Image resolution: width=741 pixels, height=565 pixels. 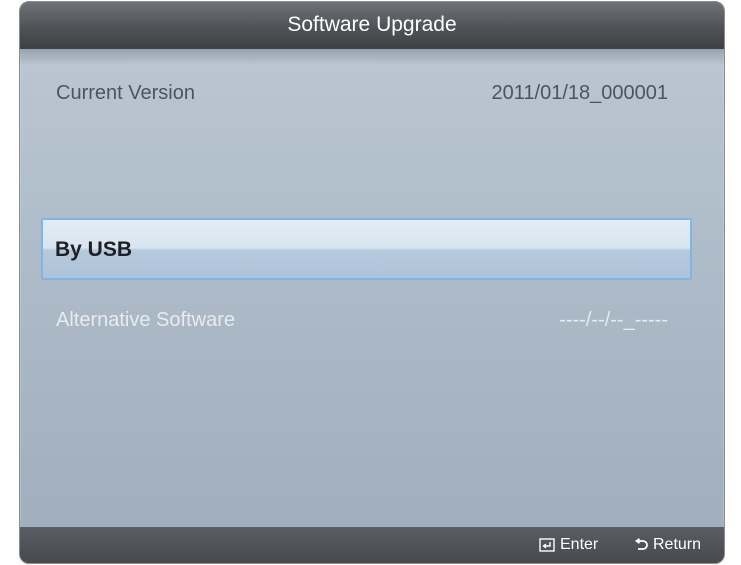 I want to click on by-usb-button: By USB, so click(x=366, y=249).